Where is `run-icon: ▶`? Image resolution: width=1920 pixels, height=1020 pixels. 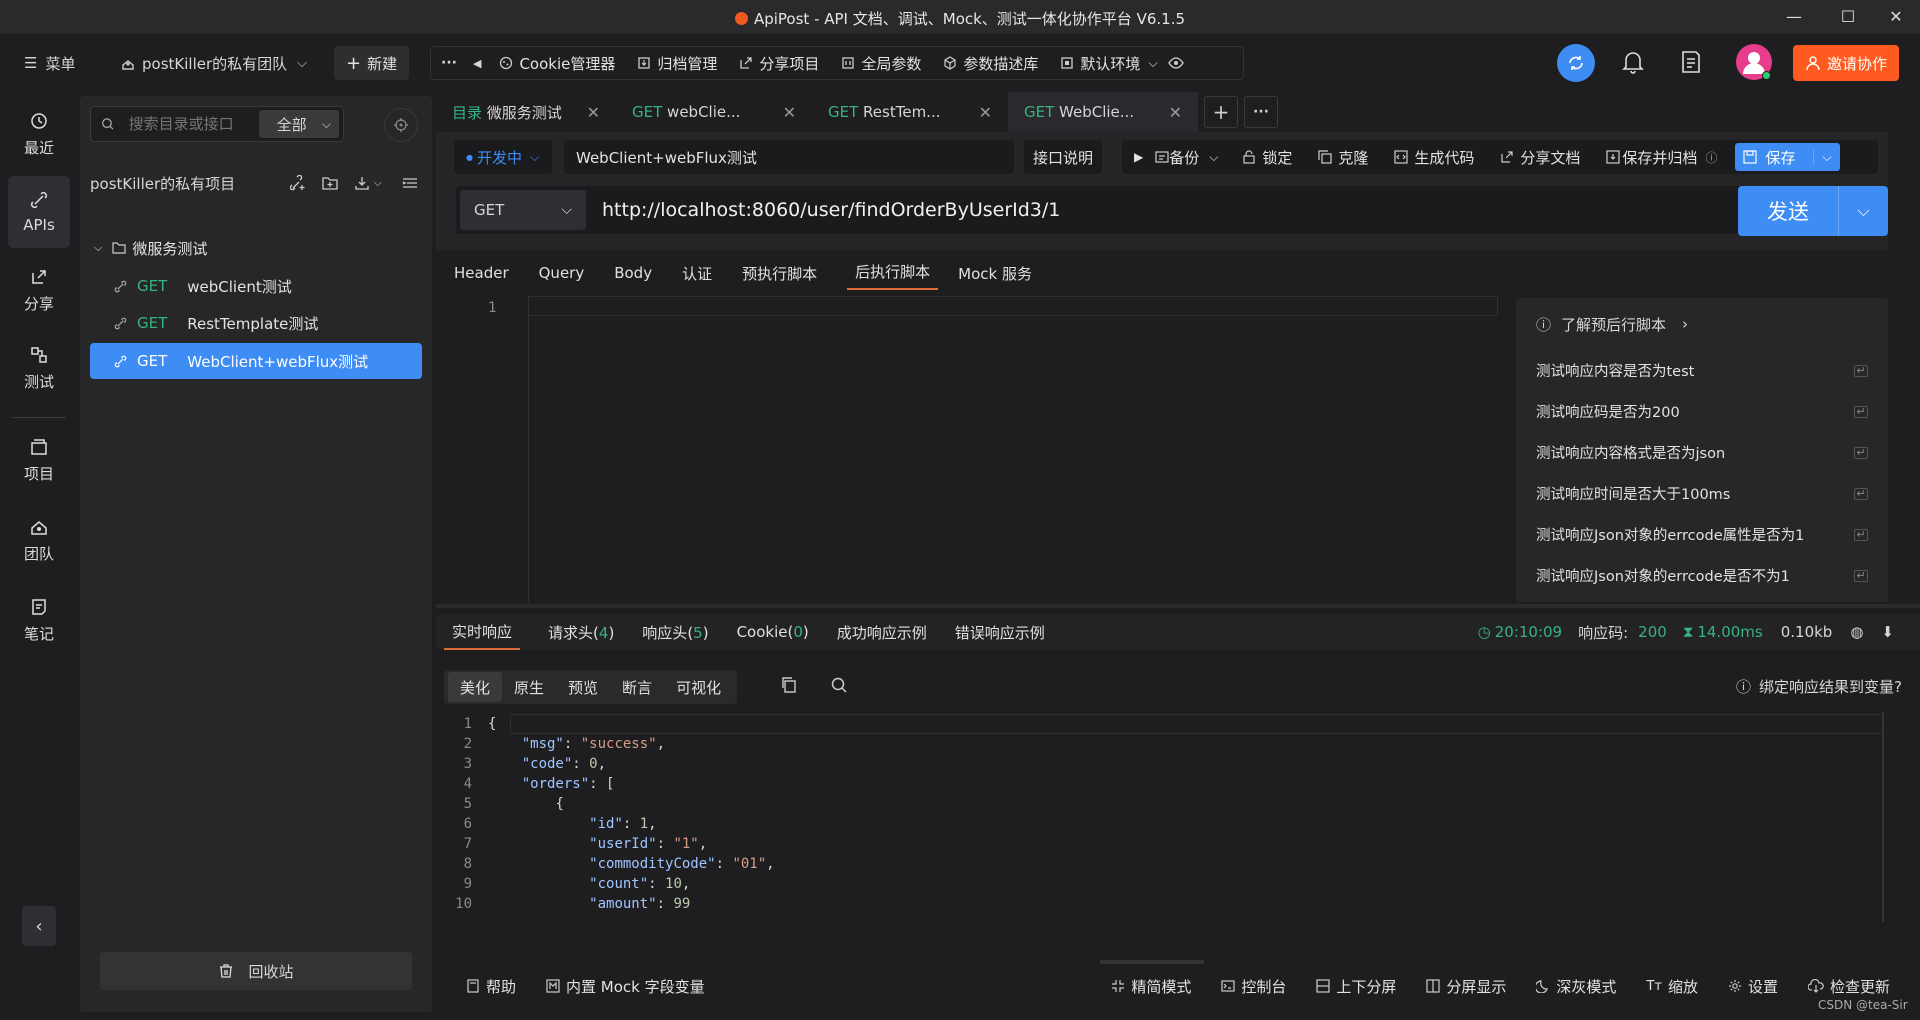 run-icon: ▶ is located at coordinates (1138, 157).